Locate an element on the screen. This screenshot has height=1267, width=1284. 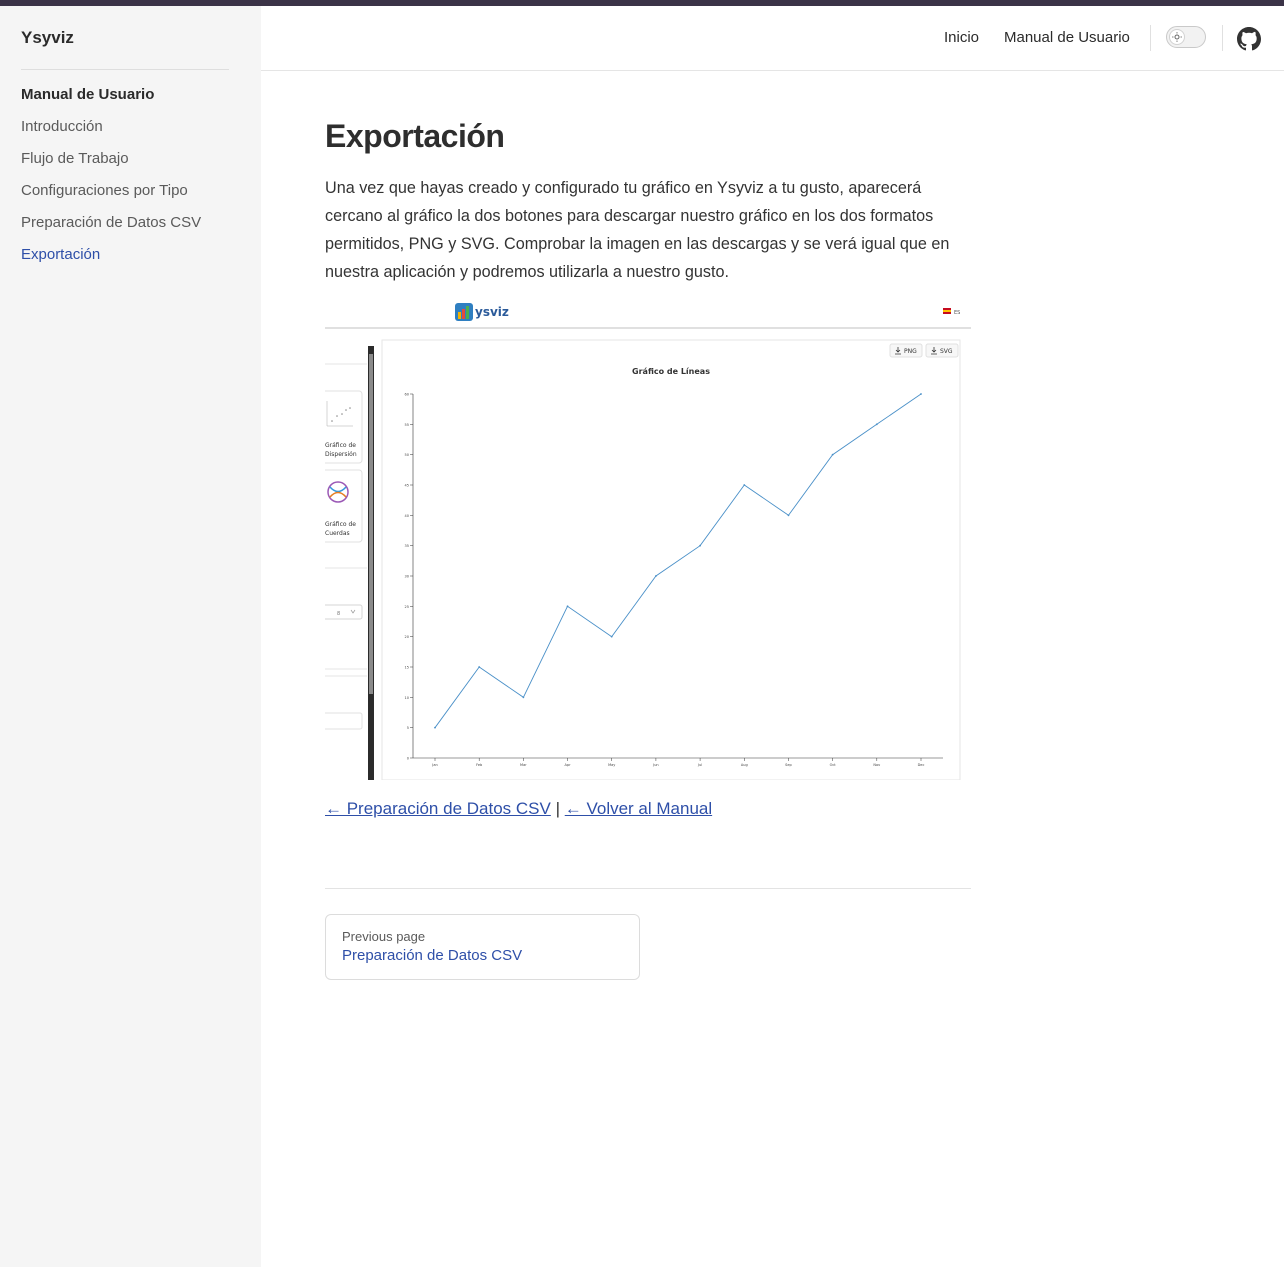
y-tick-label: 15 is located at coordinates (407, 668).